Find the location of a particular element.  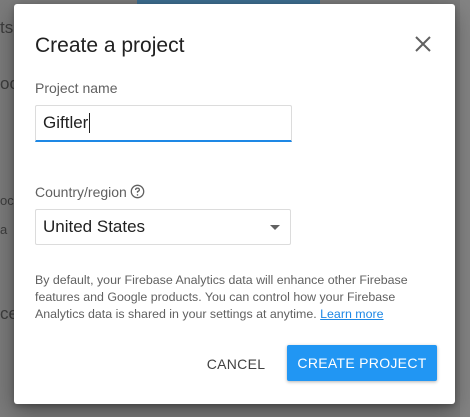

country-value: United States is located at coordinates (94, 226).